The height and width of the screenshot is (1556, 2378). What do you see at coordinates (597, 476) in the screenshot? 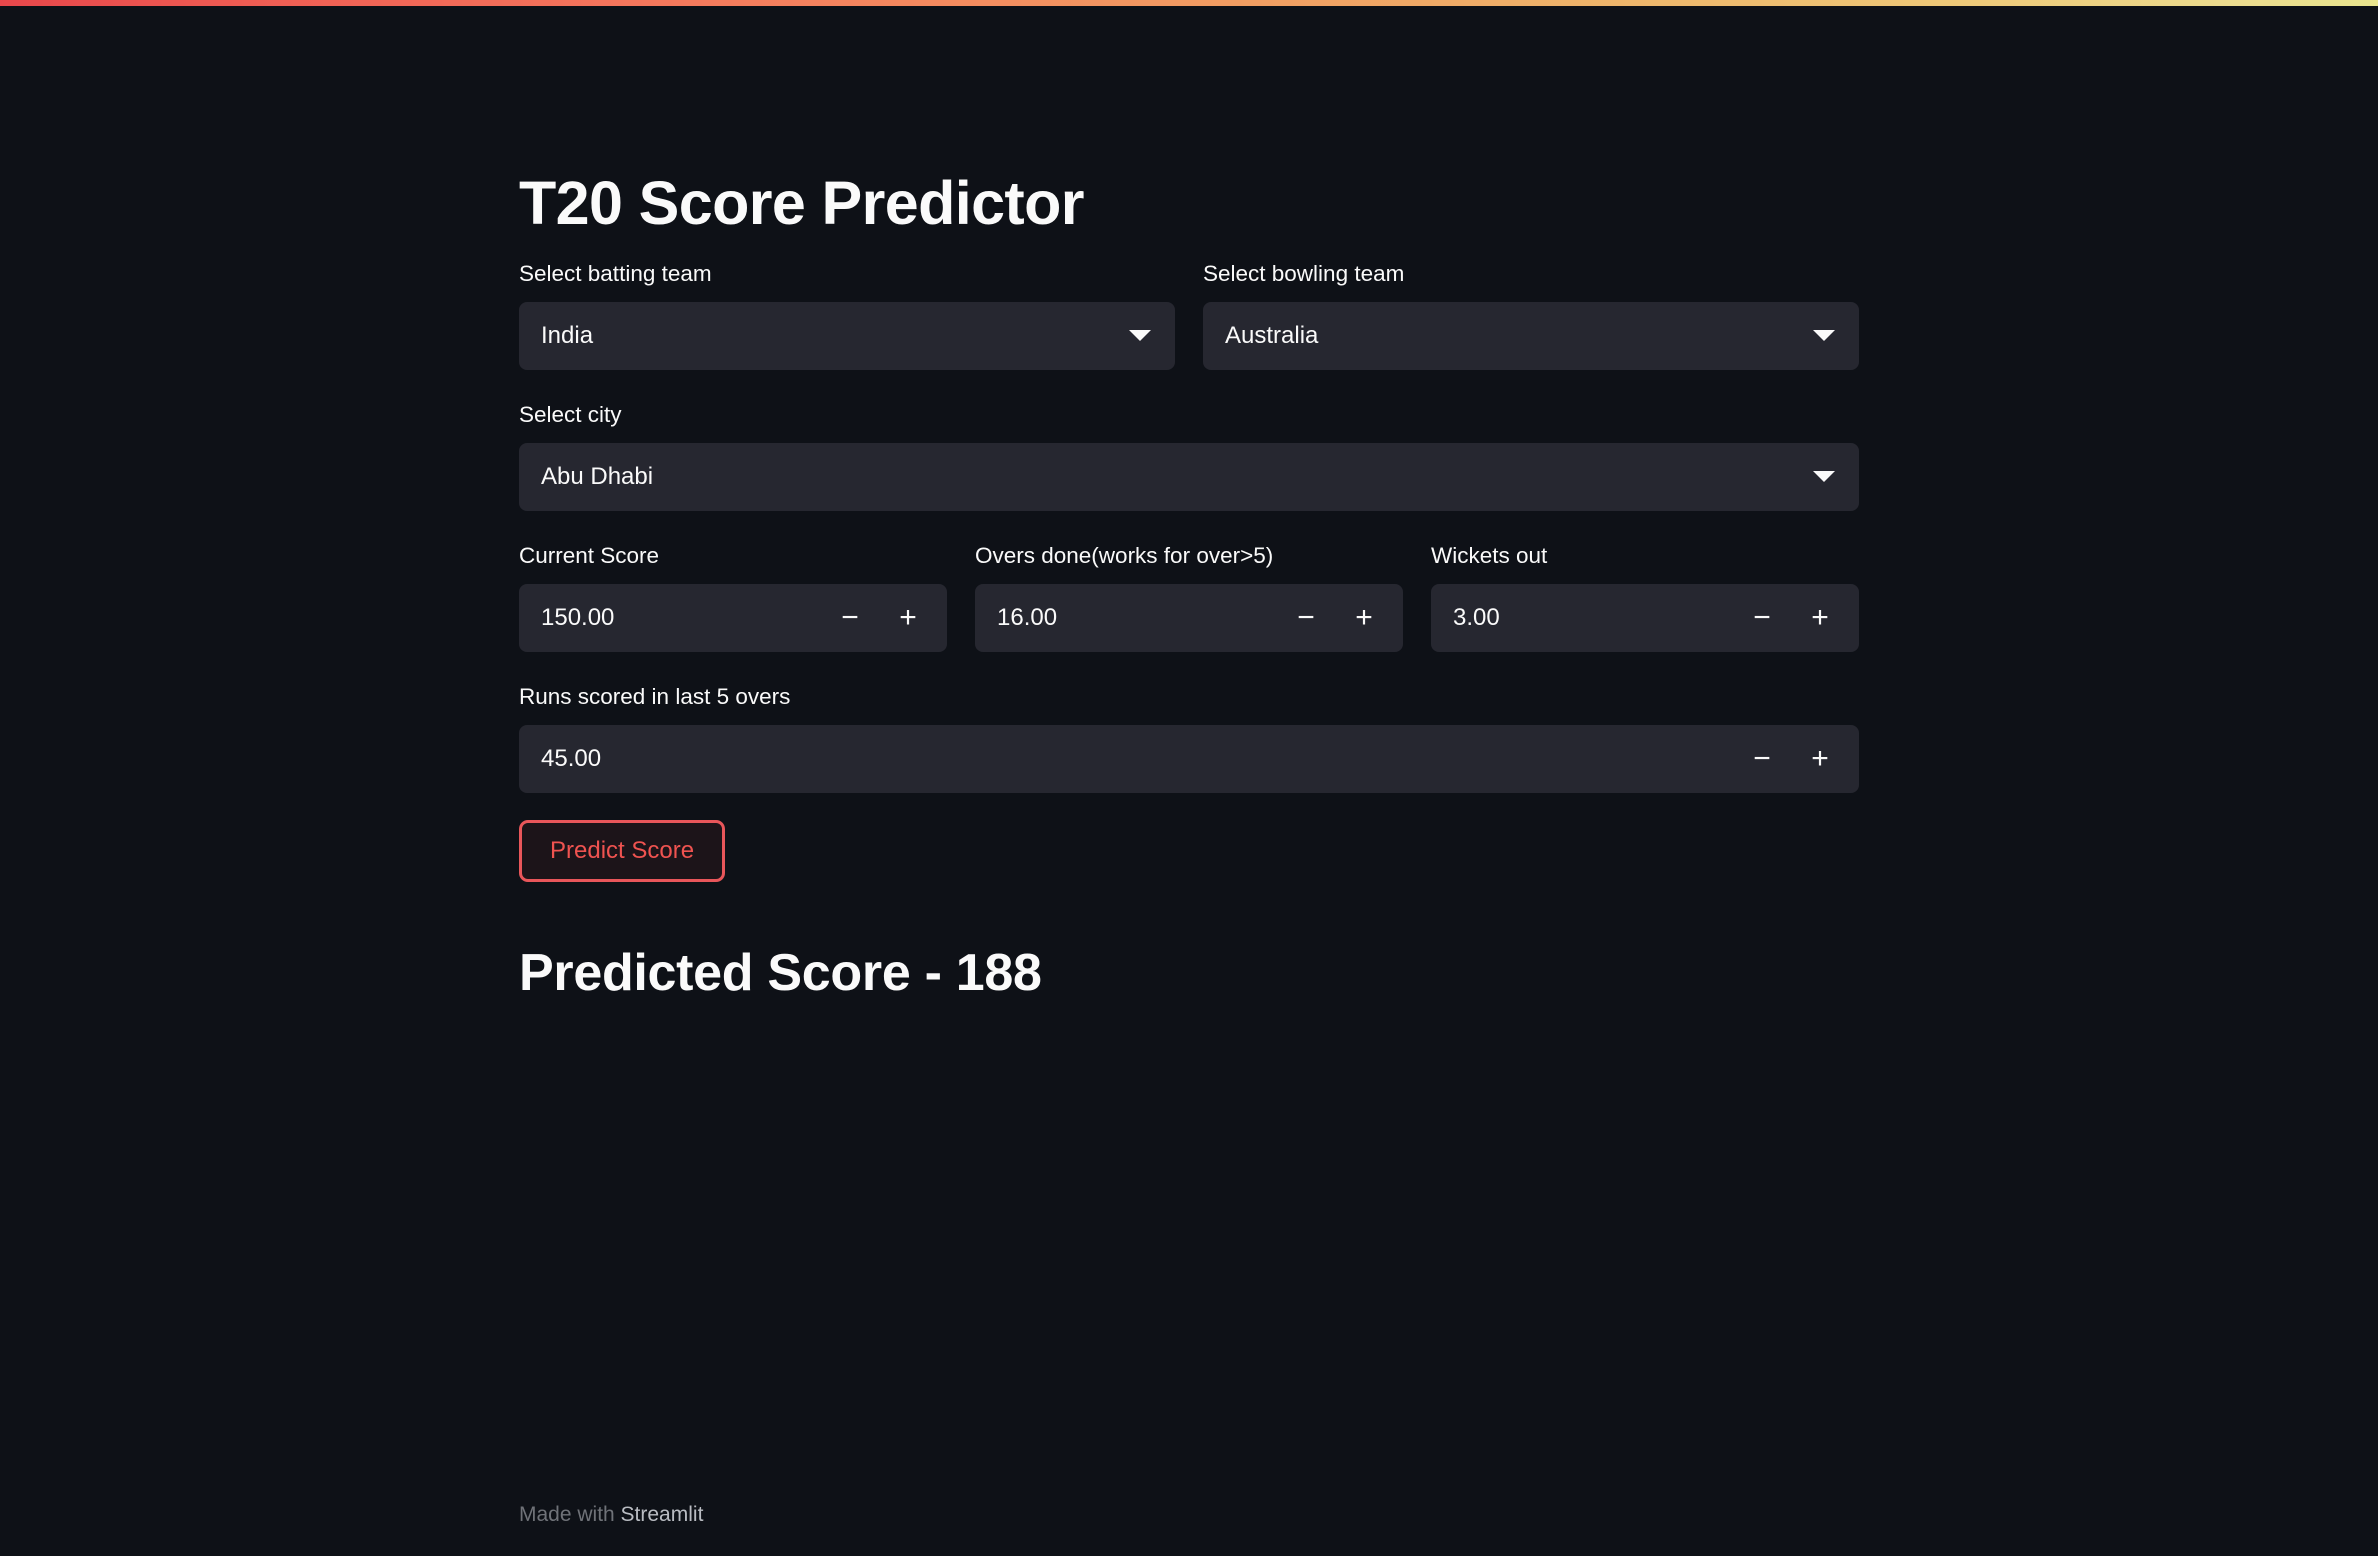
I see `city-value: Abu Dhabi` at bounding box center [597, 476].